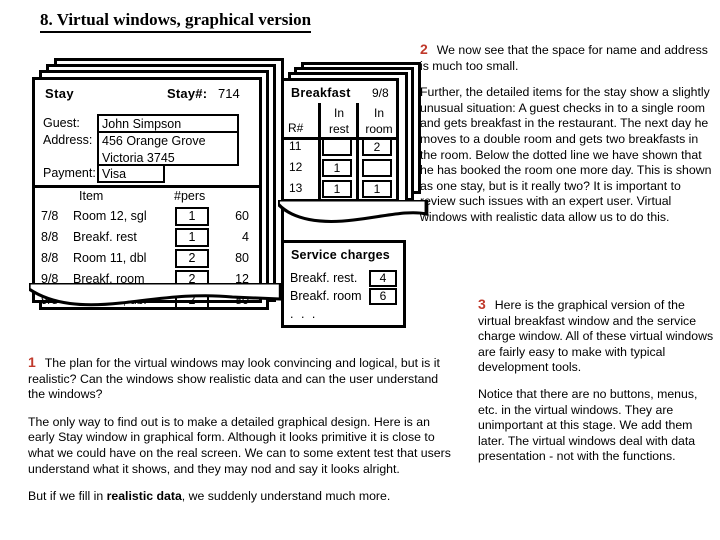 The width and height of the screenshot is (720, 540). What do you see at coordinates (229, 93) in the screenshot?
I see `stay-number-value: 714` at bounding box center [229, 93].